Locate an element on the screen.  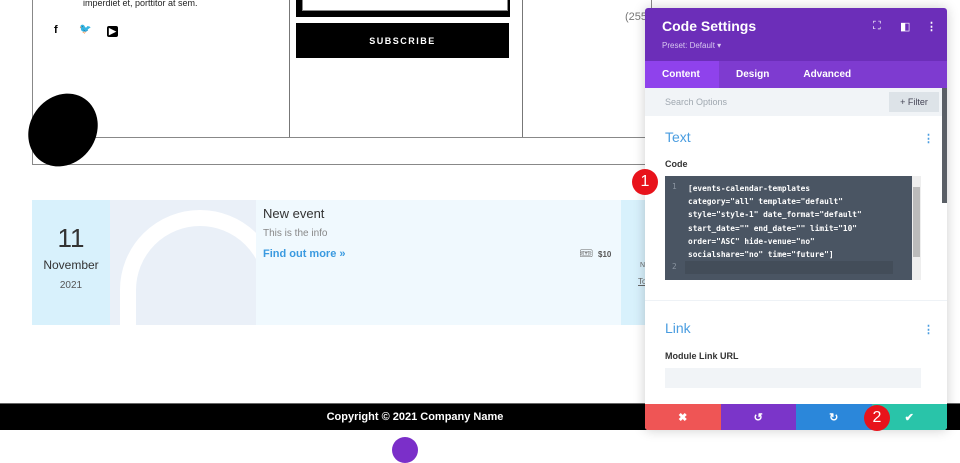
cancel-button: ✖ is located at coordinates (683, 417).